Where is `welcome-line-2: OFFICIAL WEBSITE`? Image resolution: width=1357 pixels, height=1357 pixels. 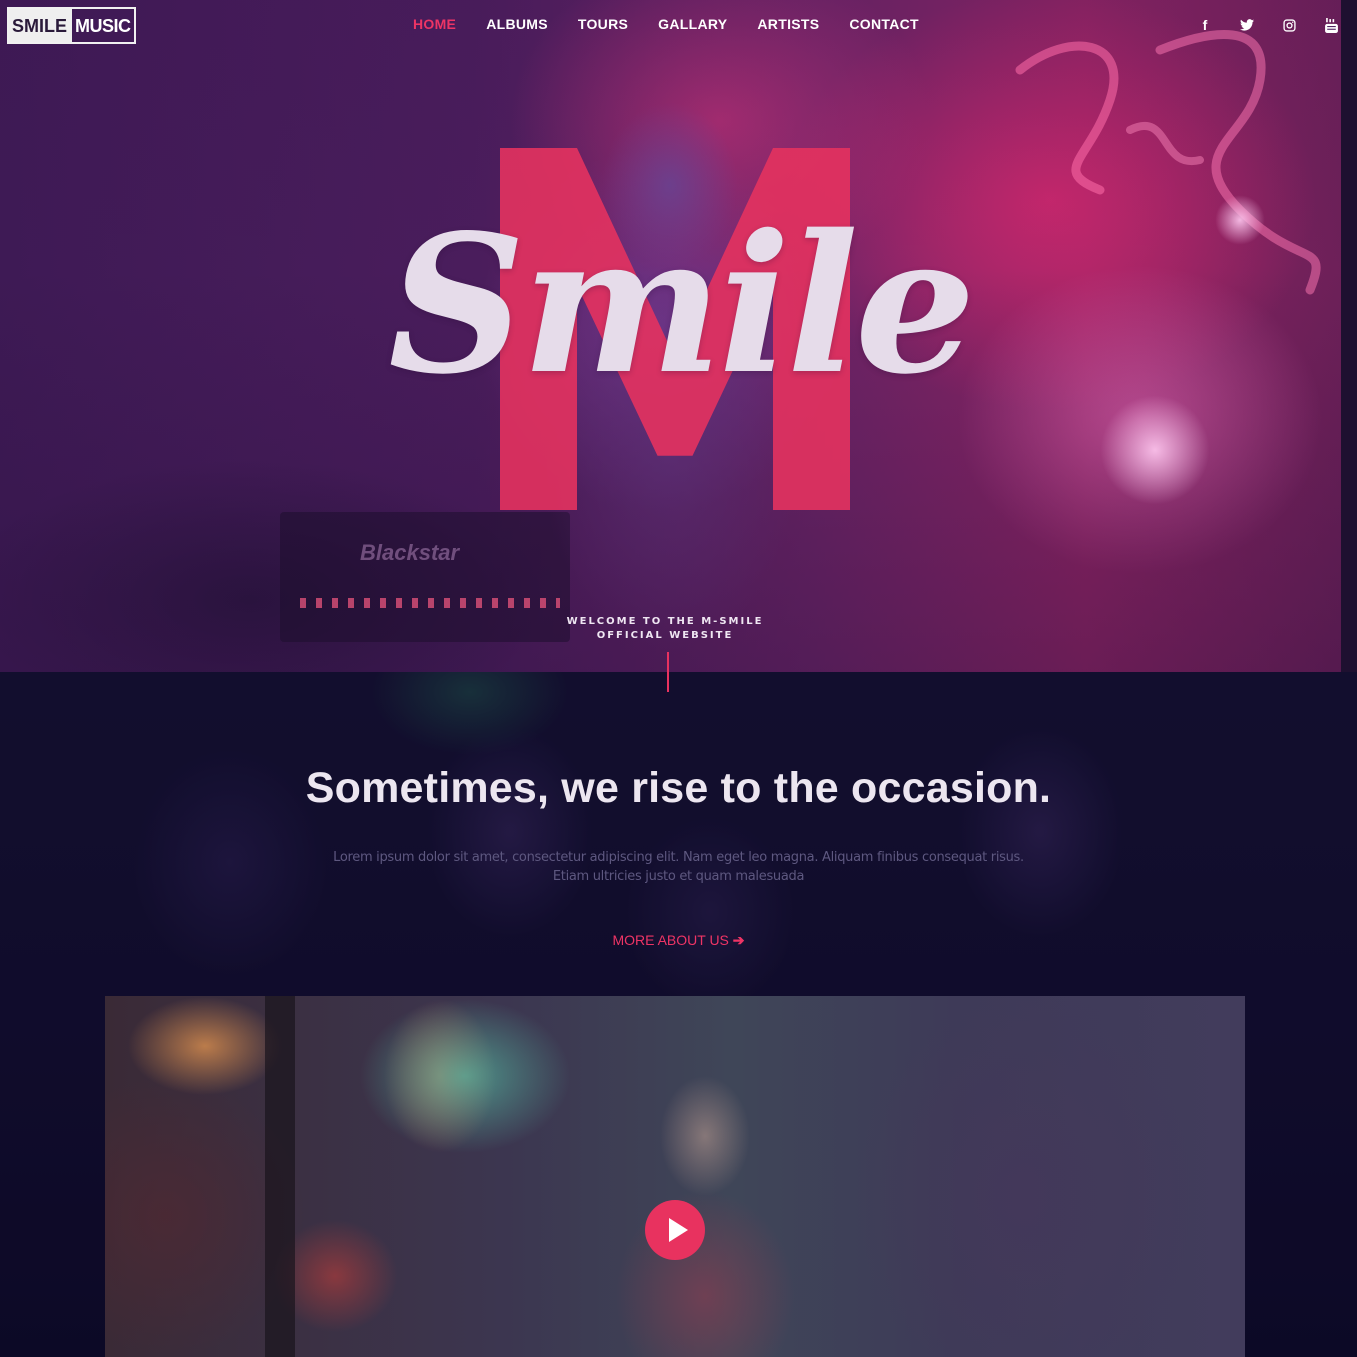
welcome-line-2: OFFICIAL WEBSITE is located at coordinates (665, 635).